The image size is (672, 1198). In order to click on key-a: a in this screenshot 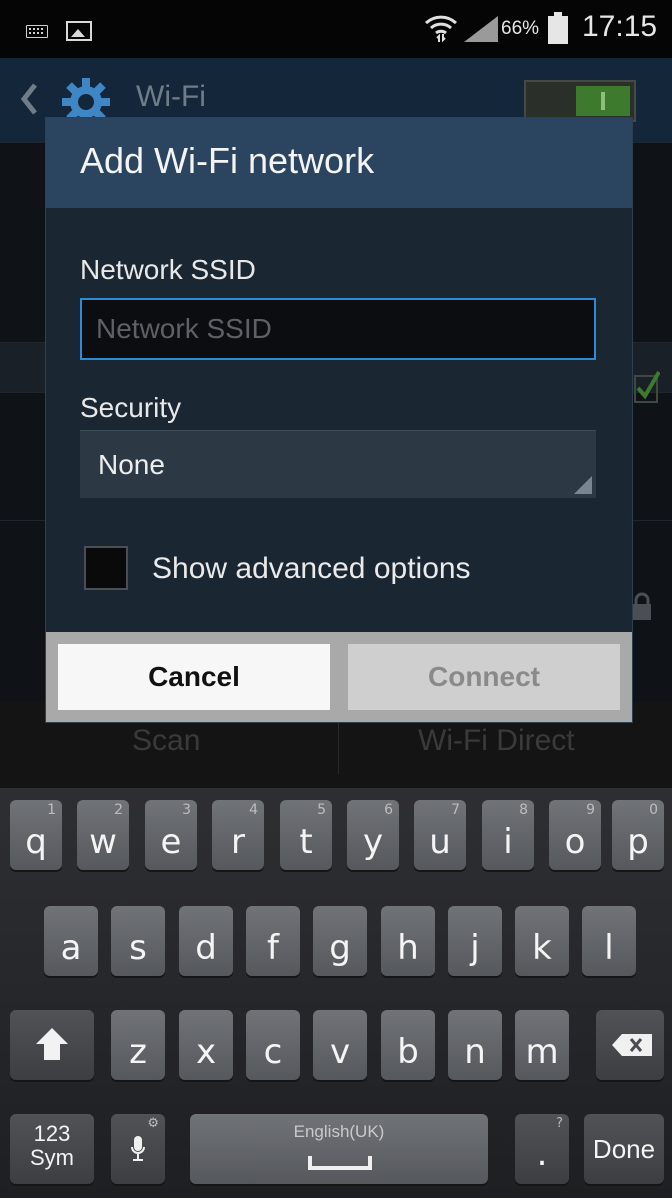, I will do `click(71, 941)`.